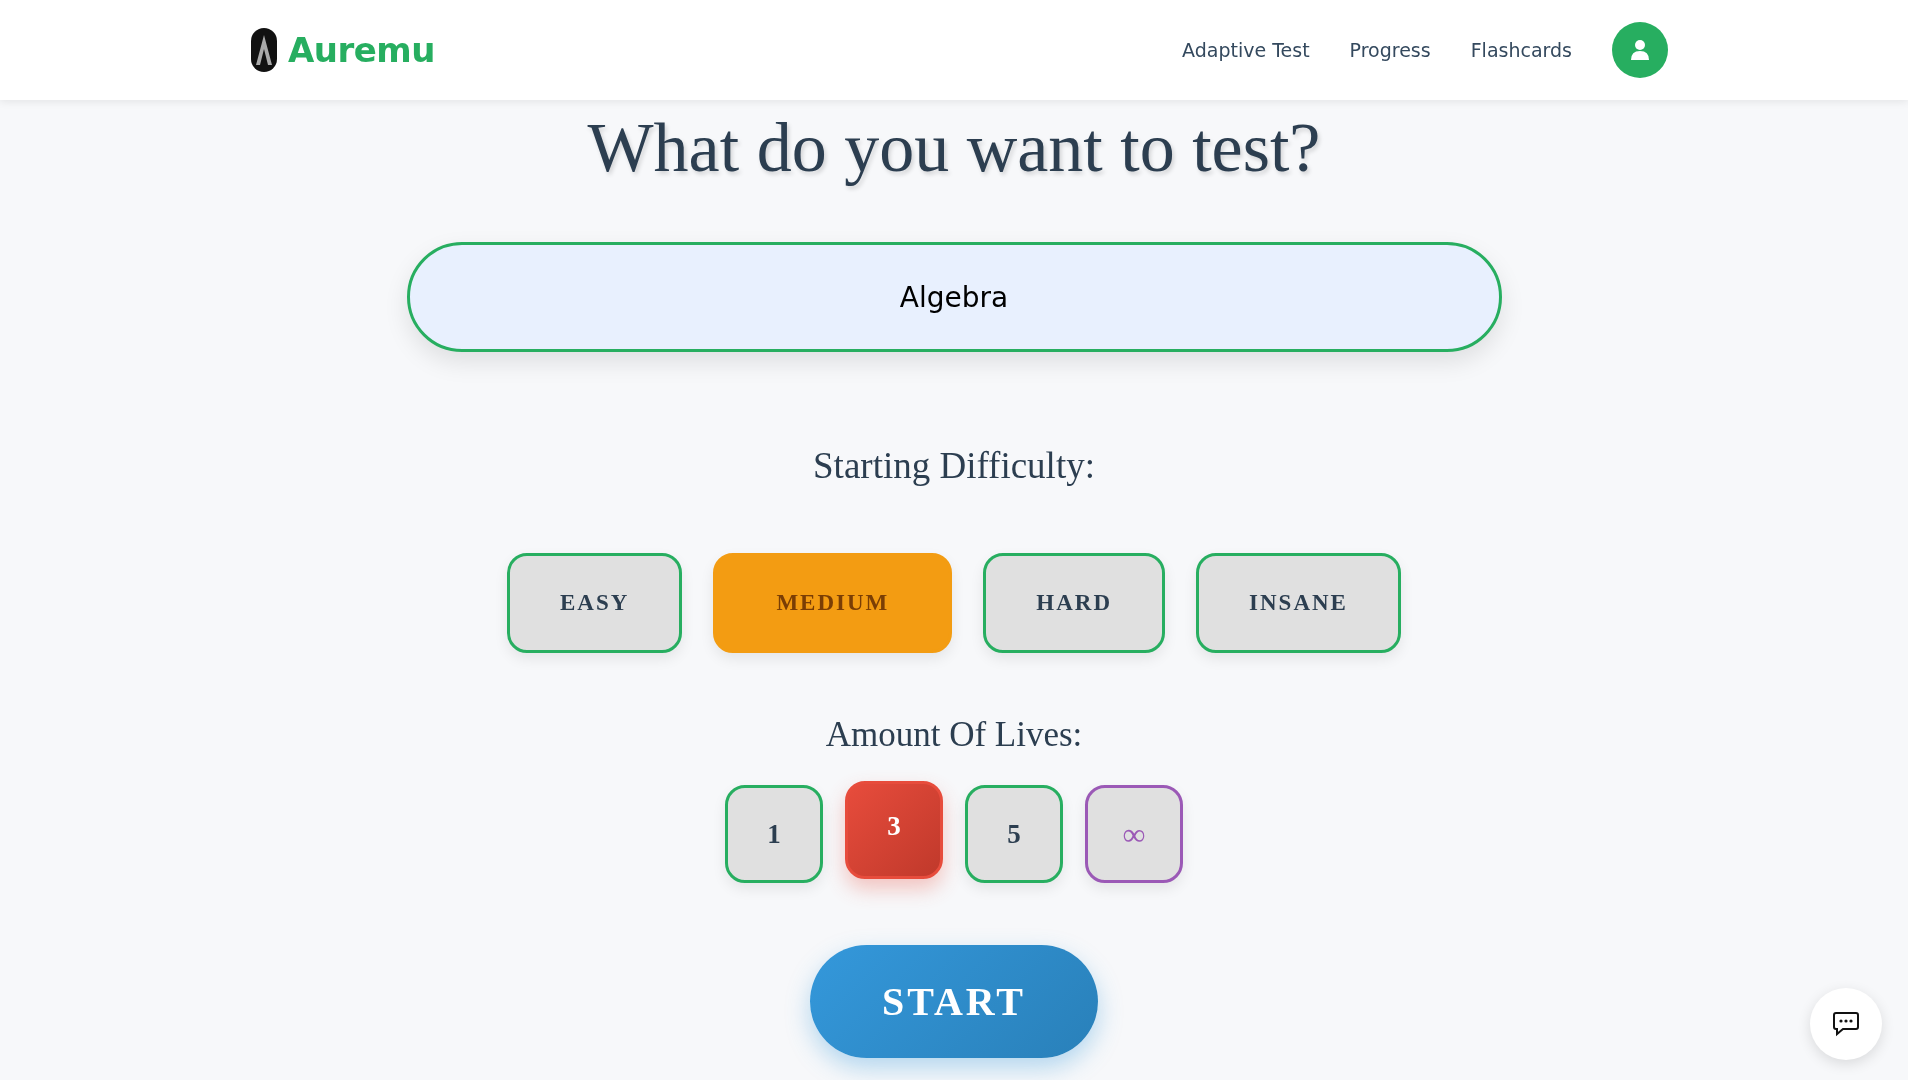  I want to click on difficulty-button: MEDIUM, so click(833, 603).